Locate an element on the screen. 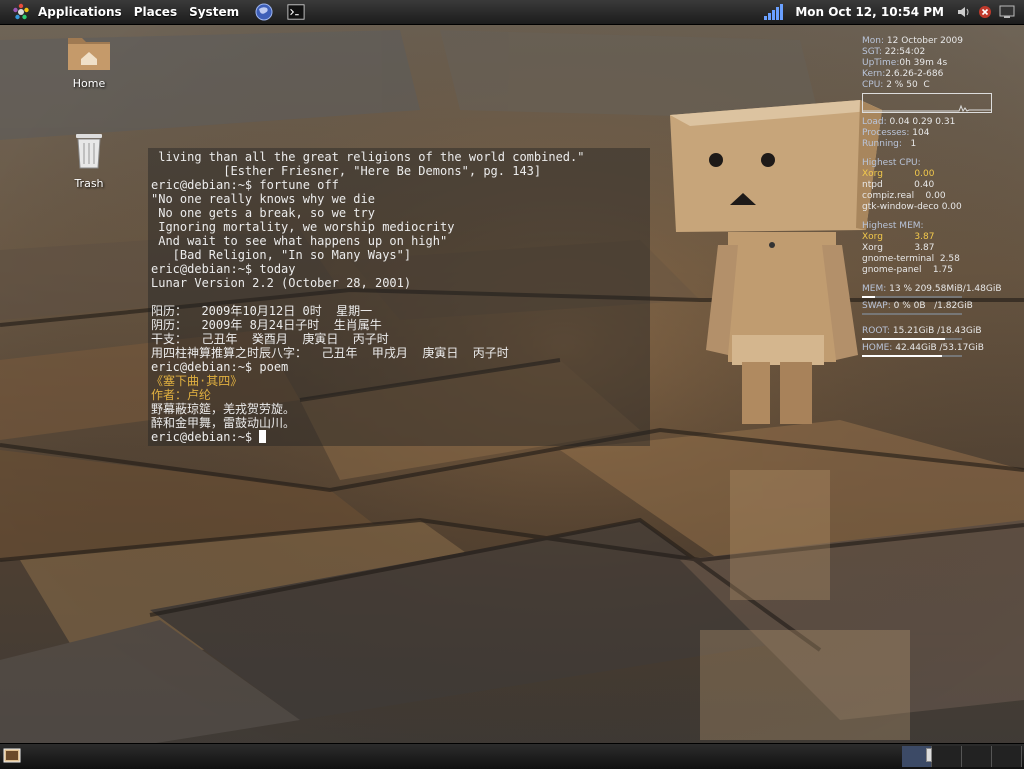  conky-mem-top-4: gnome-panel 1.75 is located at coordinates (907, 270).